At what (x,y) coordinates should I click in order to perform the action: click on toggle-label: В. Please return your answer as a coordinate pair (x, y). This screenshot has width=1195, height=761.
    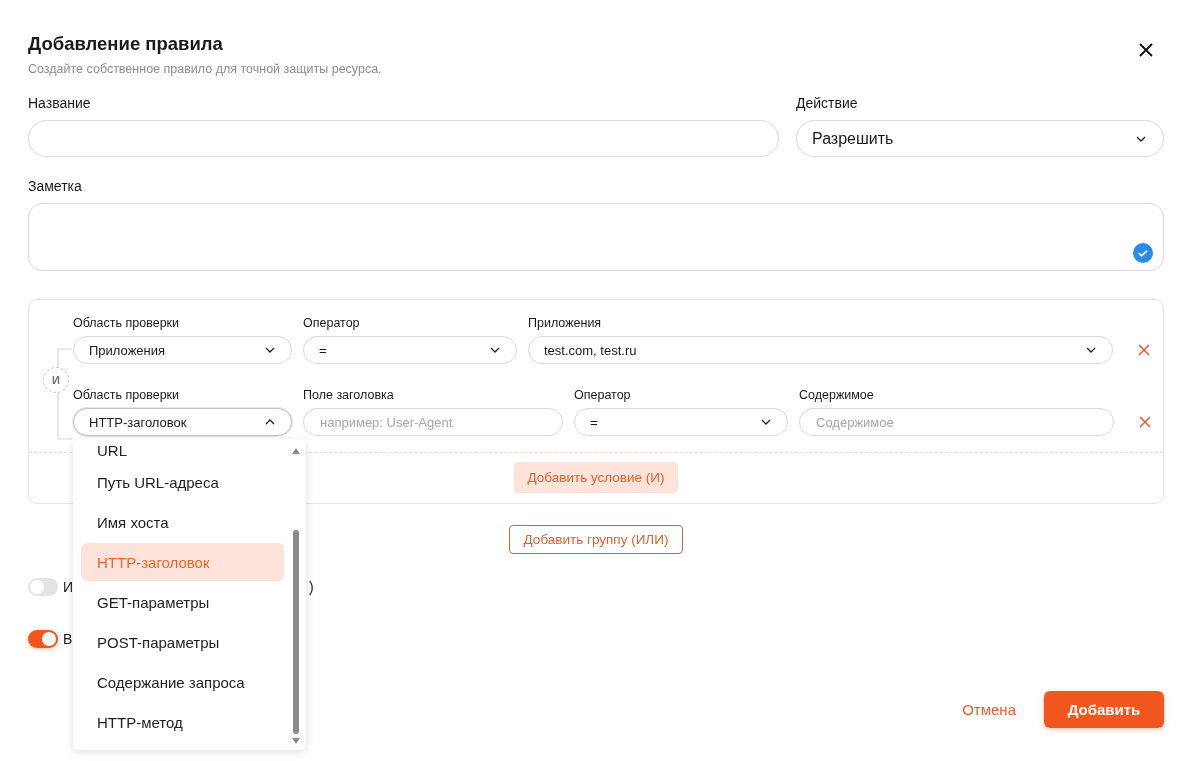
    Looking at the image, I should click on (68, 639).